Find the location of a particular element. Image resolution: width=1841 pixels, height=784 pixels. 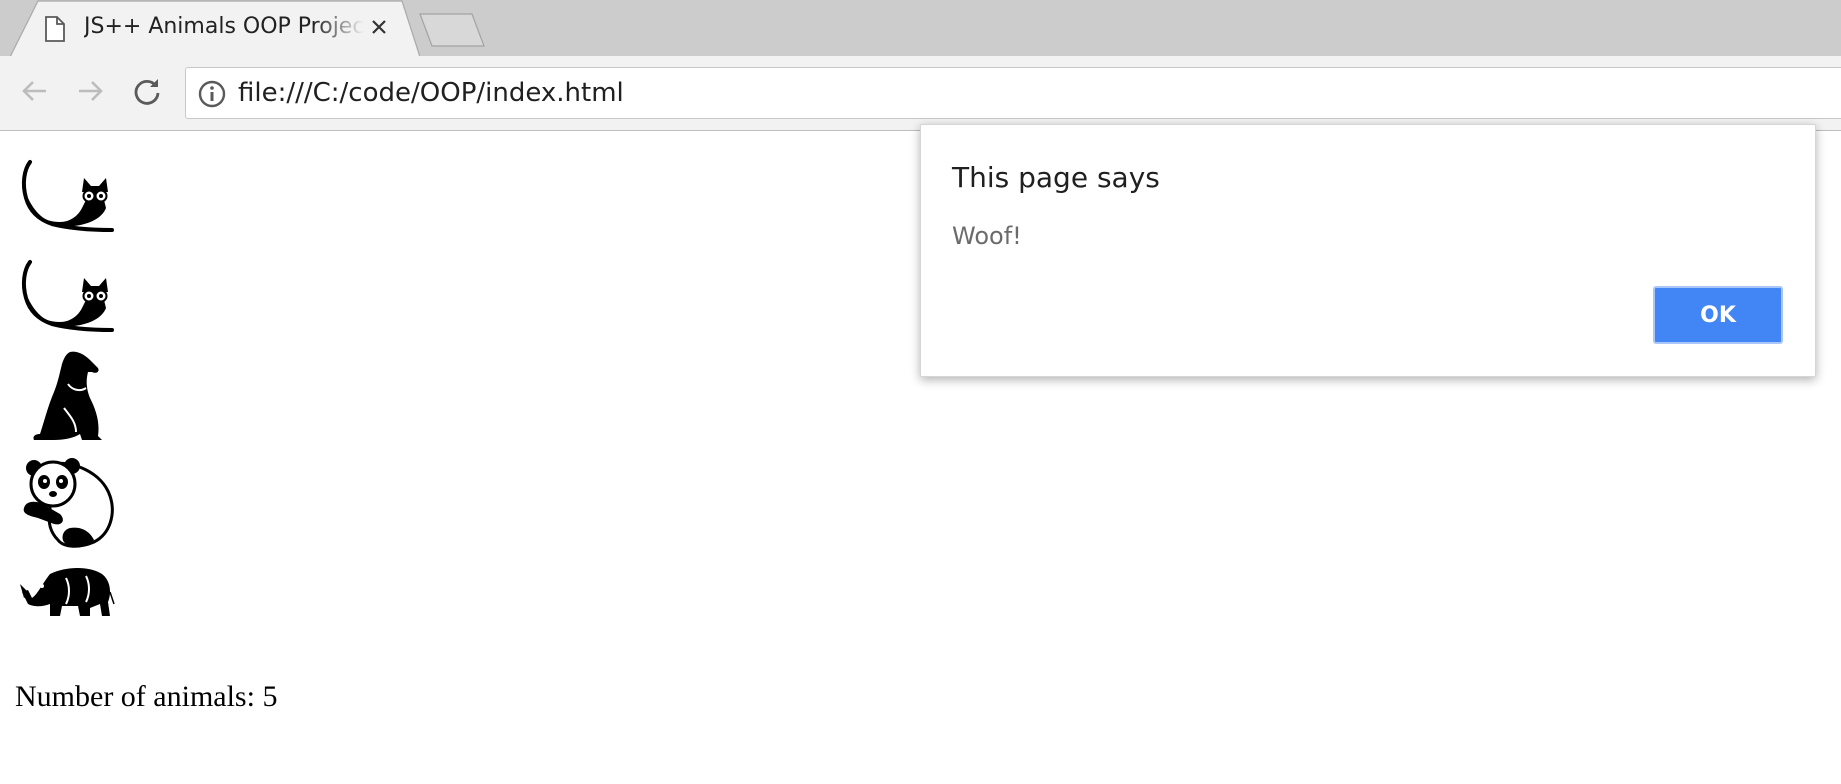

browser-toolbar: file:///C:/code/OOP/index.html is located at coordinates (920, 93).